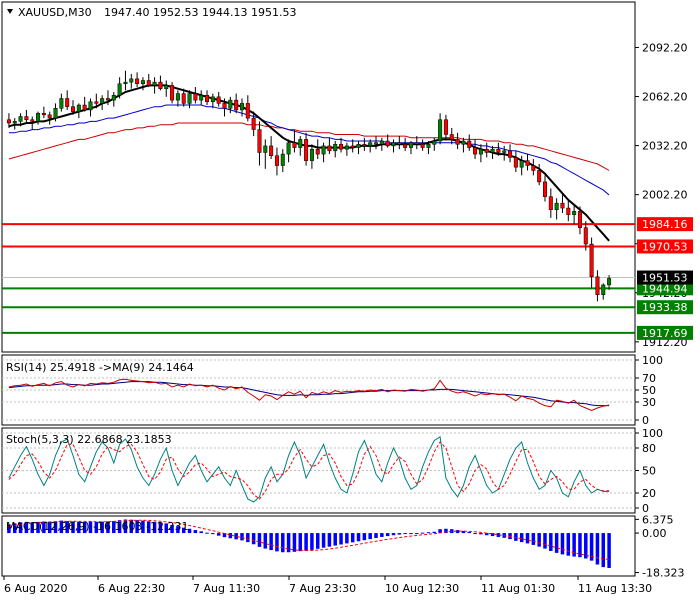 The height and width of the screenshot is (600, 700). I want to click on price-tick-label: 2062.20, so click(665, 97).